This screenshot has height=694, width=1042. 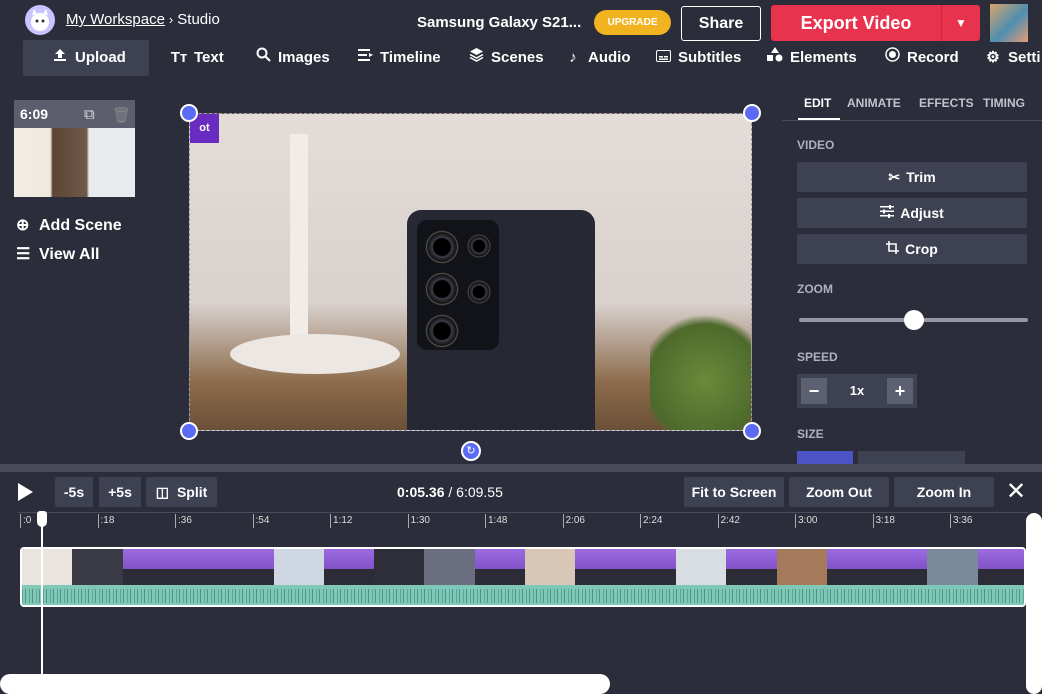 I want to click on resize-handle-bottom-right, so click(x=752, y=431).